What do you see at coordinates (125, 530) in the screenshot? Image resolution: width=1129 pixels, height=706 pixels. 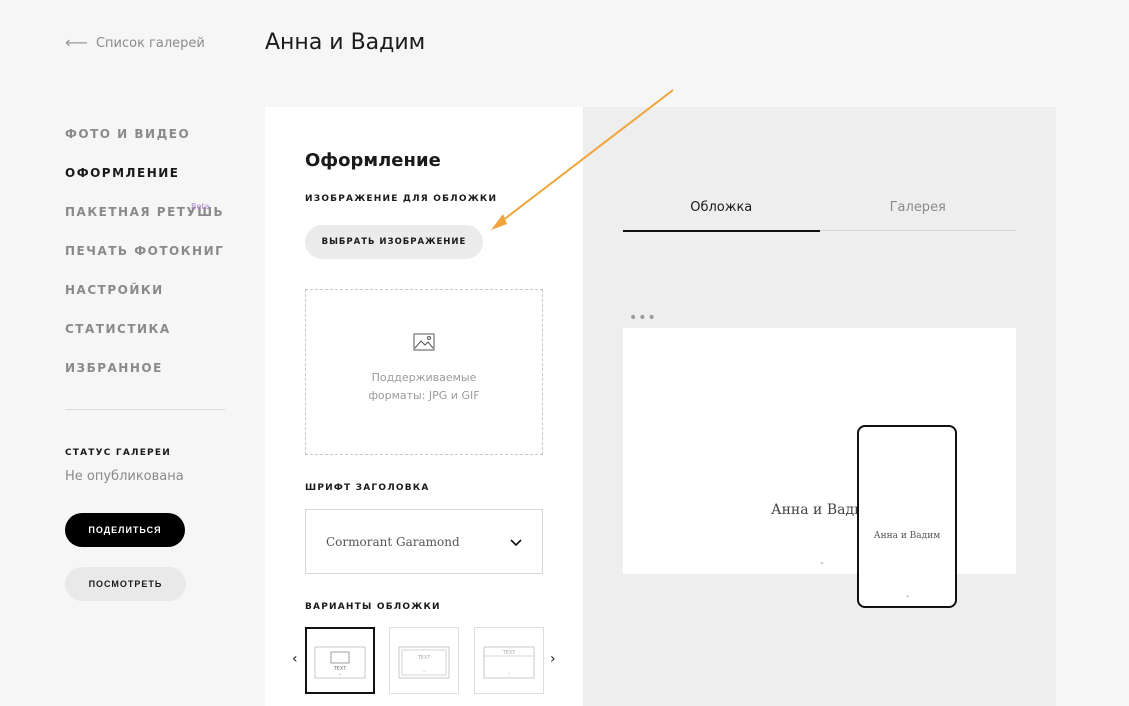 I see `share-button: ПОДЕЛИТЬСЯ` at bounding box center [125, 530].